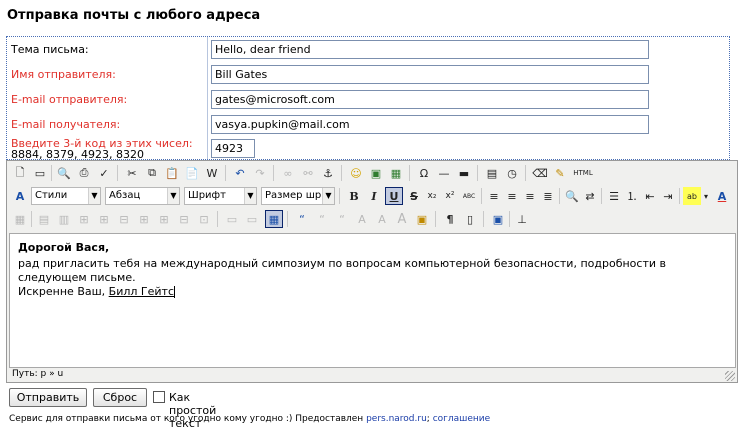  What do you see at coordinates (396, 419) in the screenshot?
I see `site-link: pers.narod.ru` at bounding box center [396, 419].